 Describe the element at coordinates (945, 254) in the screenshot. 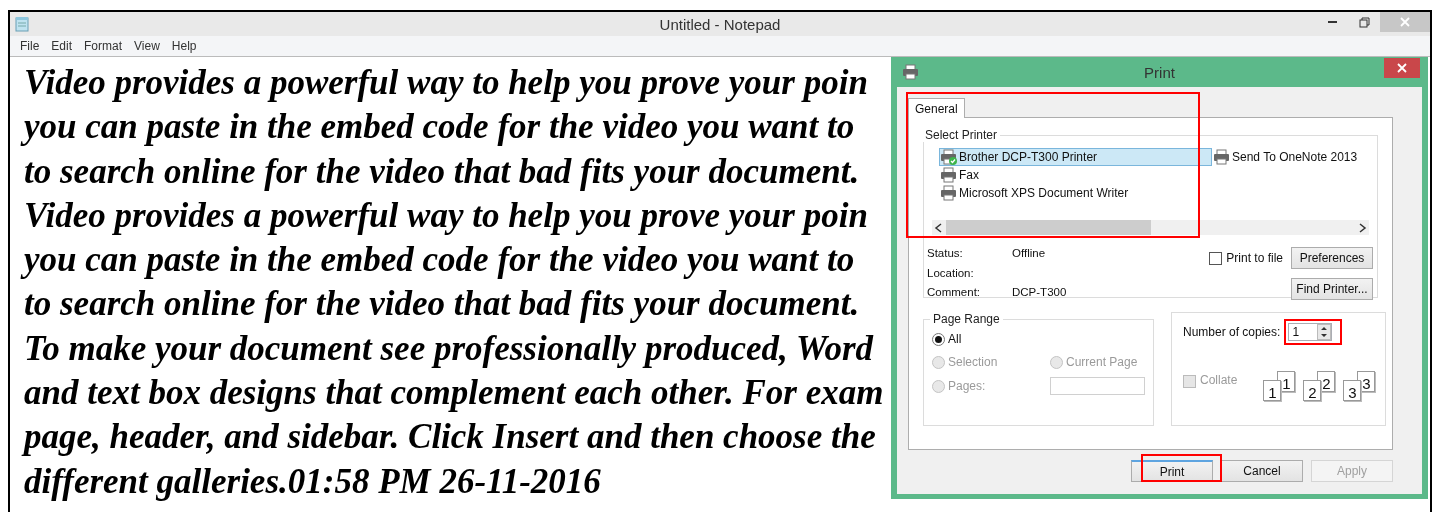

I see `field-label: Status:` at that location.